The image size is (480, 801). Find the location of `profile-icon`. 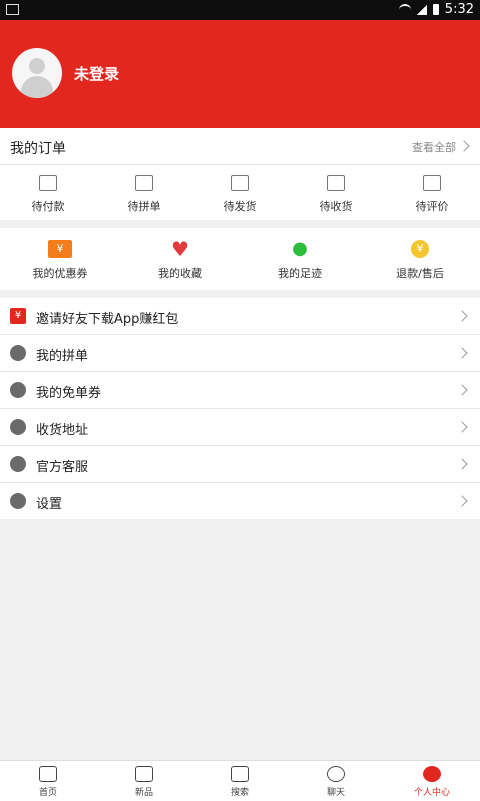

profile-icon is located at coordinates (432, 774).